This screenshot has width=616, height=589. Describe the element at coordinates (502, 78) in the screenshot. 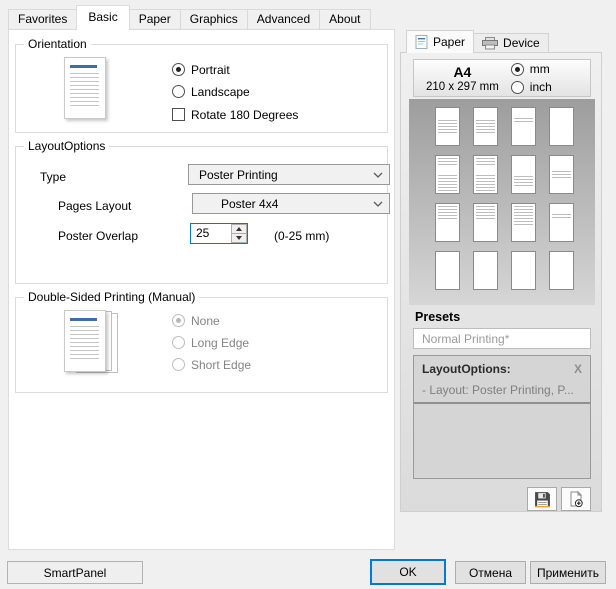

I see `paper-size-box: A4 210 x 297 mm mm inch` at that location.